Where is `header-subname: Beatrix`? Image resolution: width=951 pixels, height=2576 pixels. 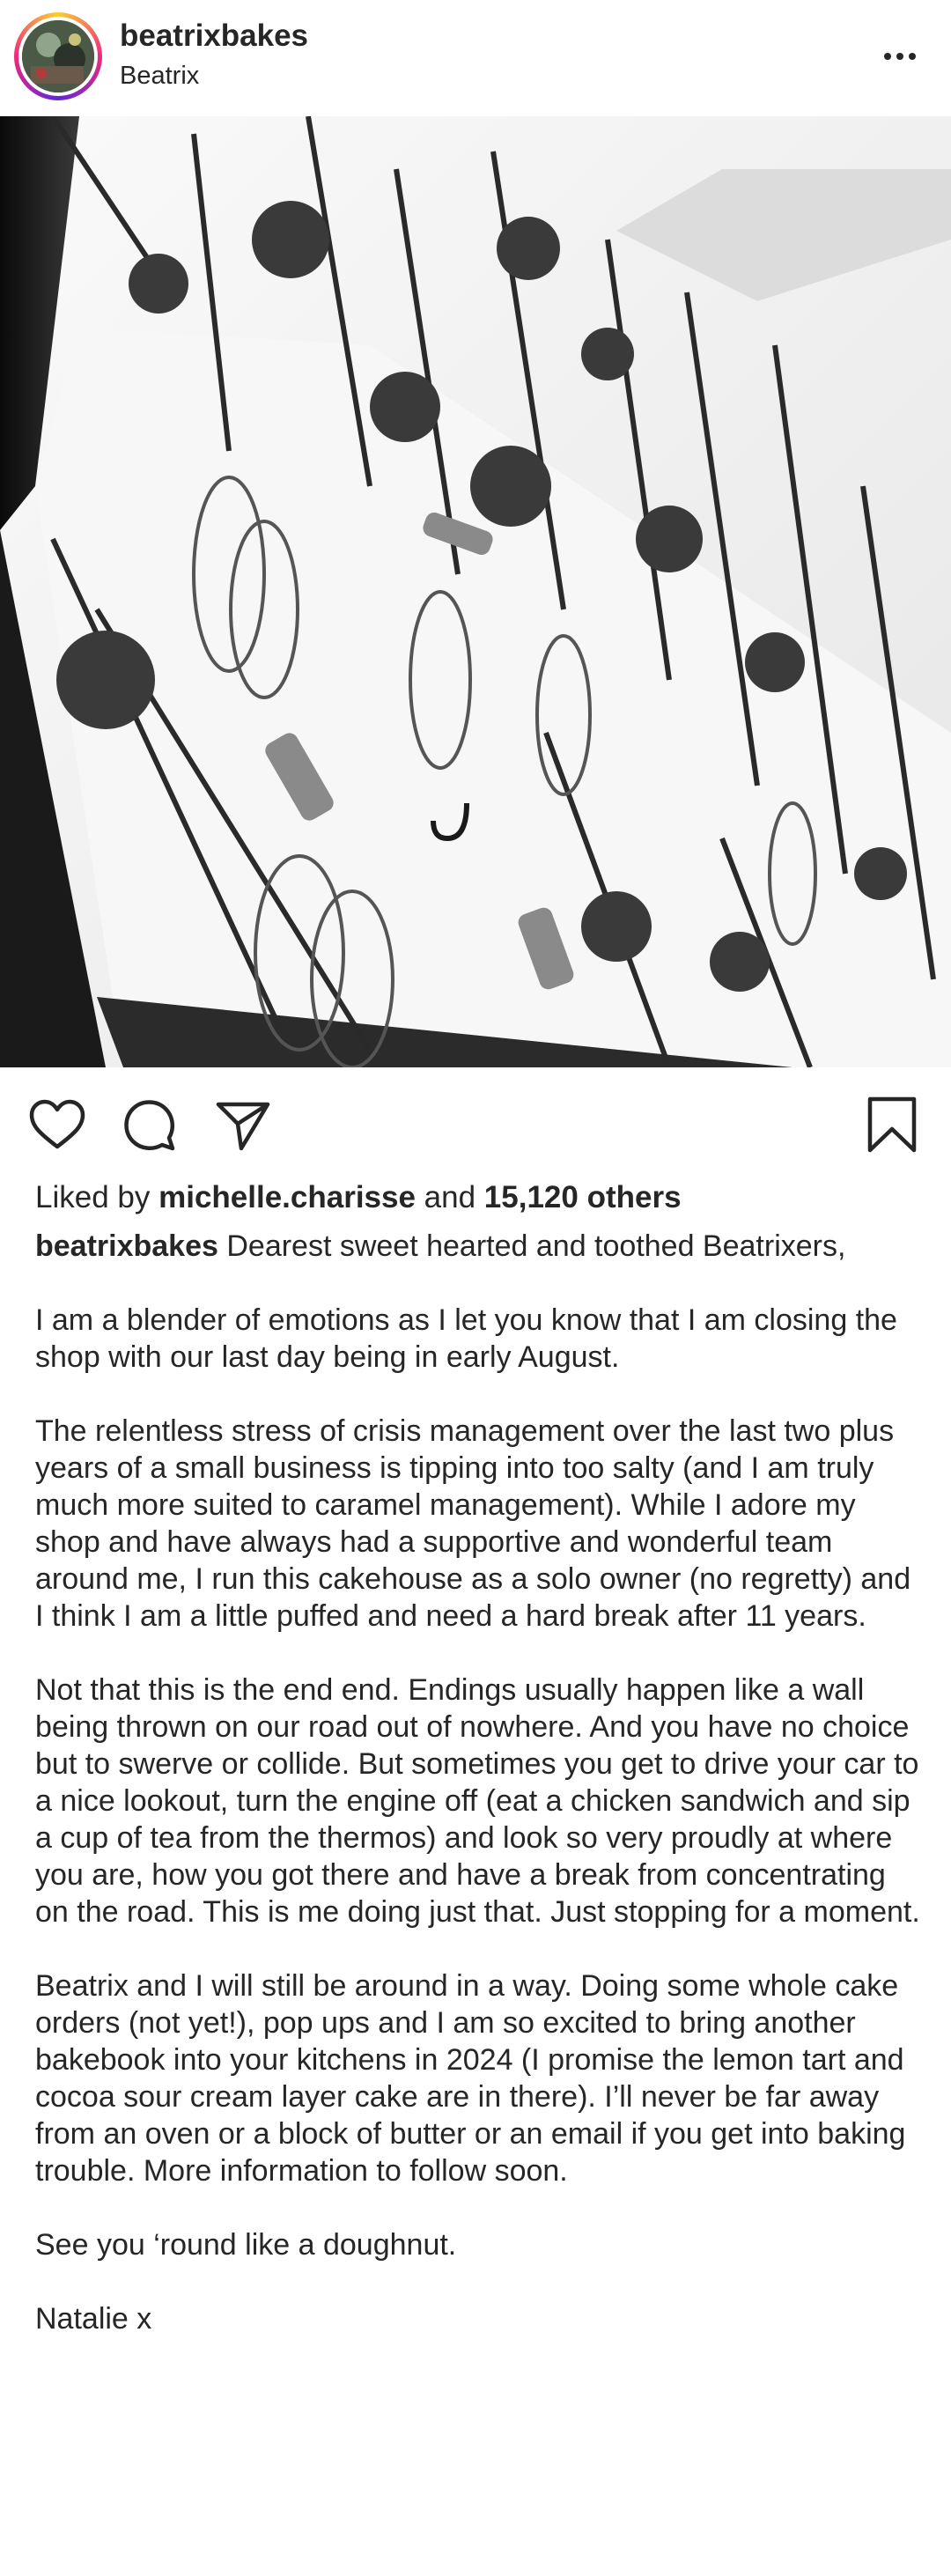
header-subname: Beatrix is located at coordinates (160, 76).